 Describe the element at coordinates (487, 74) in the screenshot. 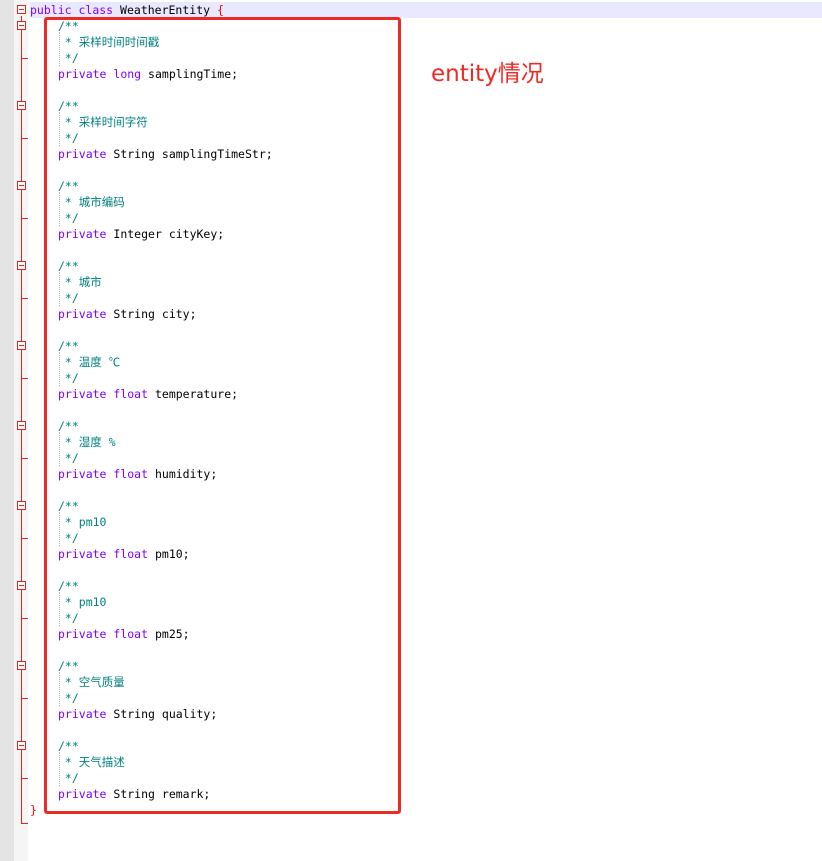

I see `annotation-label: entity情况` at that location.